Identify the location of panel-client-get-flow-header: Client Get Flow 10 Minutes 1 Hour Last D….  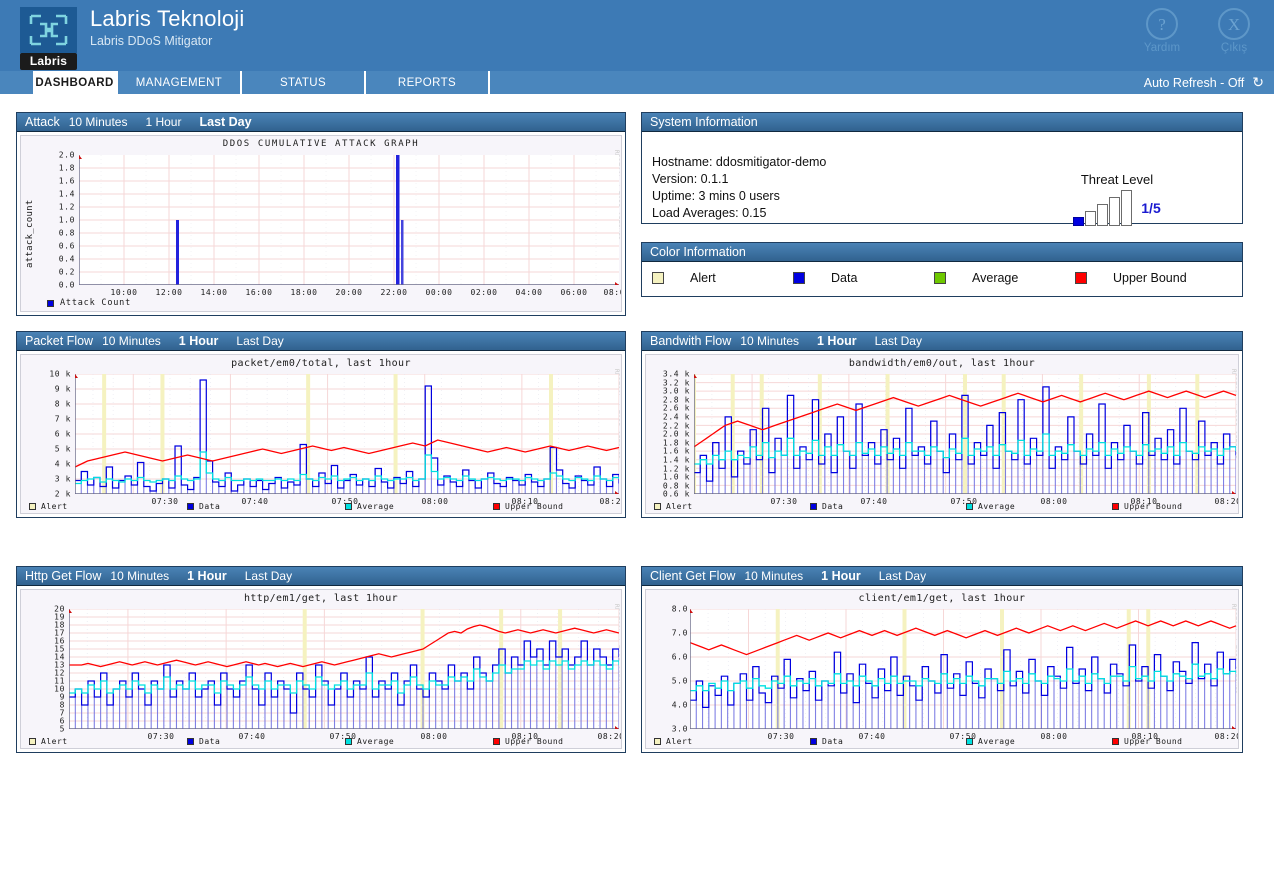
(942, 576).